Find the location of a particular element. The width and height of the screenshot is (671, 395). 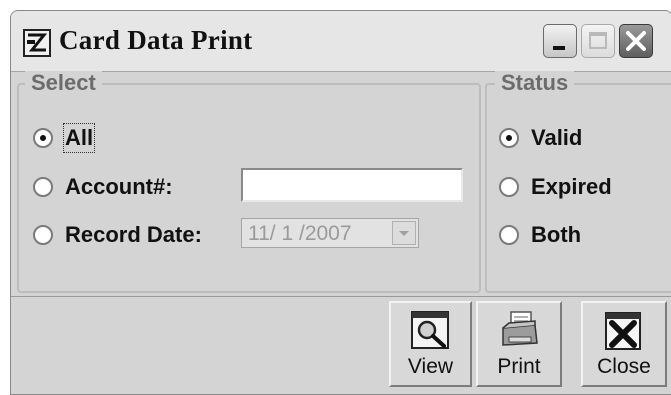

radio-record-date-label: Record Date: is located at coordinates (133, 234).